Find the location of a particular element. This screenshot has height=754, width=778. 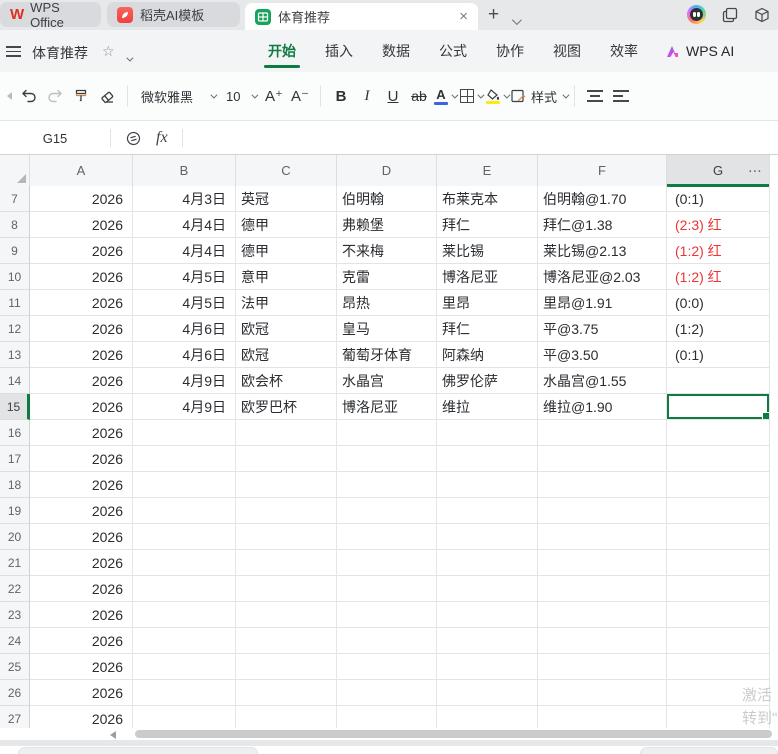

cell-C19 is located at coordinates (286, 511).